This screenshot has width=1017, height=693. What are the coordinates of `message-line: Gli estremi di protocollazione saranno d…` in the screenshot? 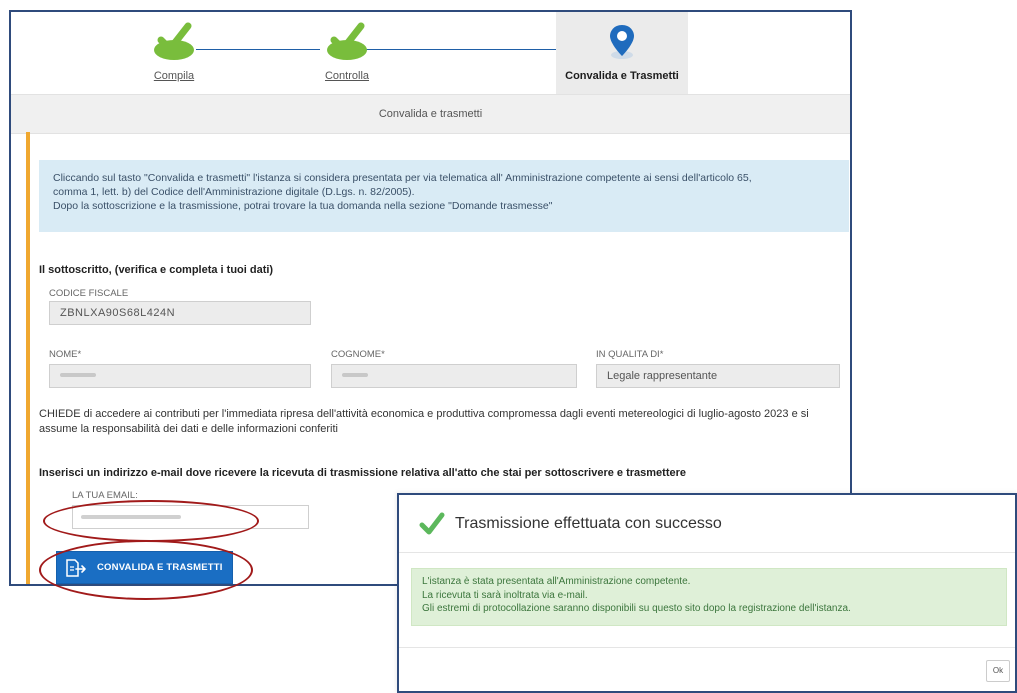 It's located at (636, 608).